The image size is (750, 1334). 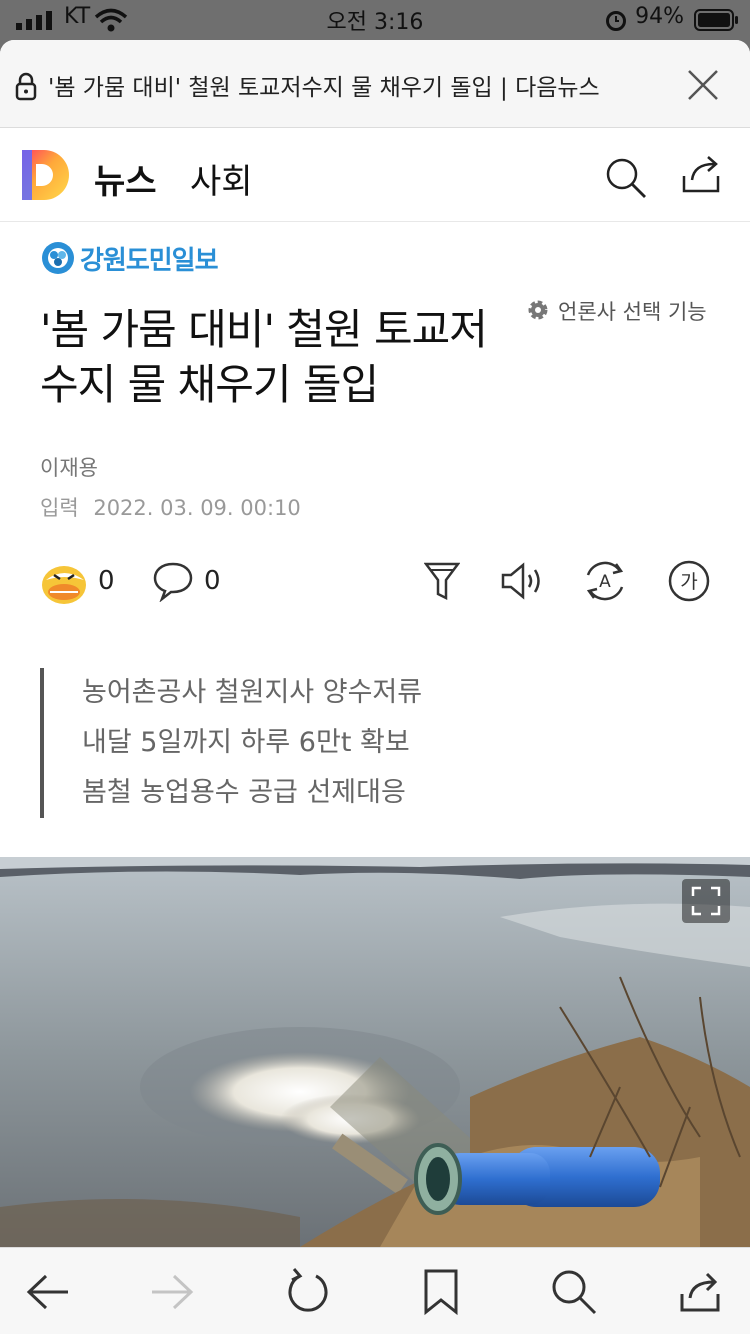 I want to click on reload-icon, so click(x=308, y=1291).